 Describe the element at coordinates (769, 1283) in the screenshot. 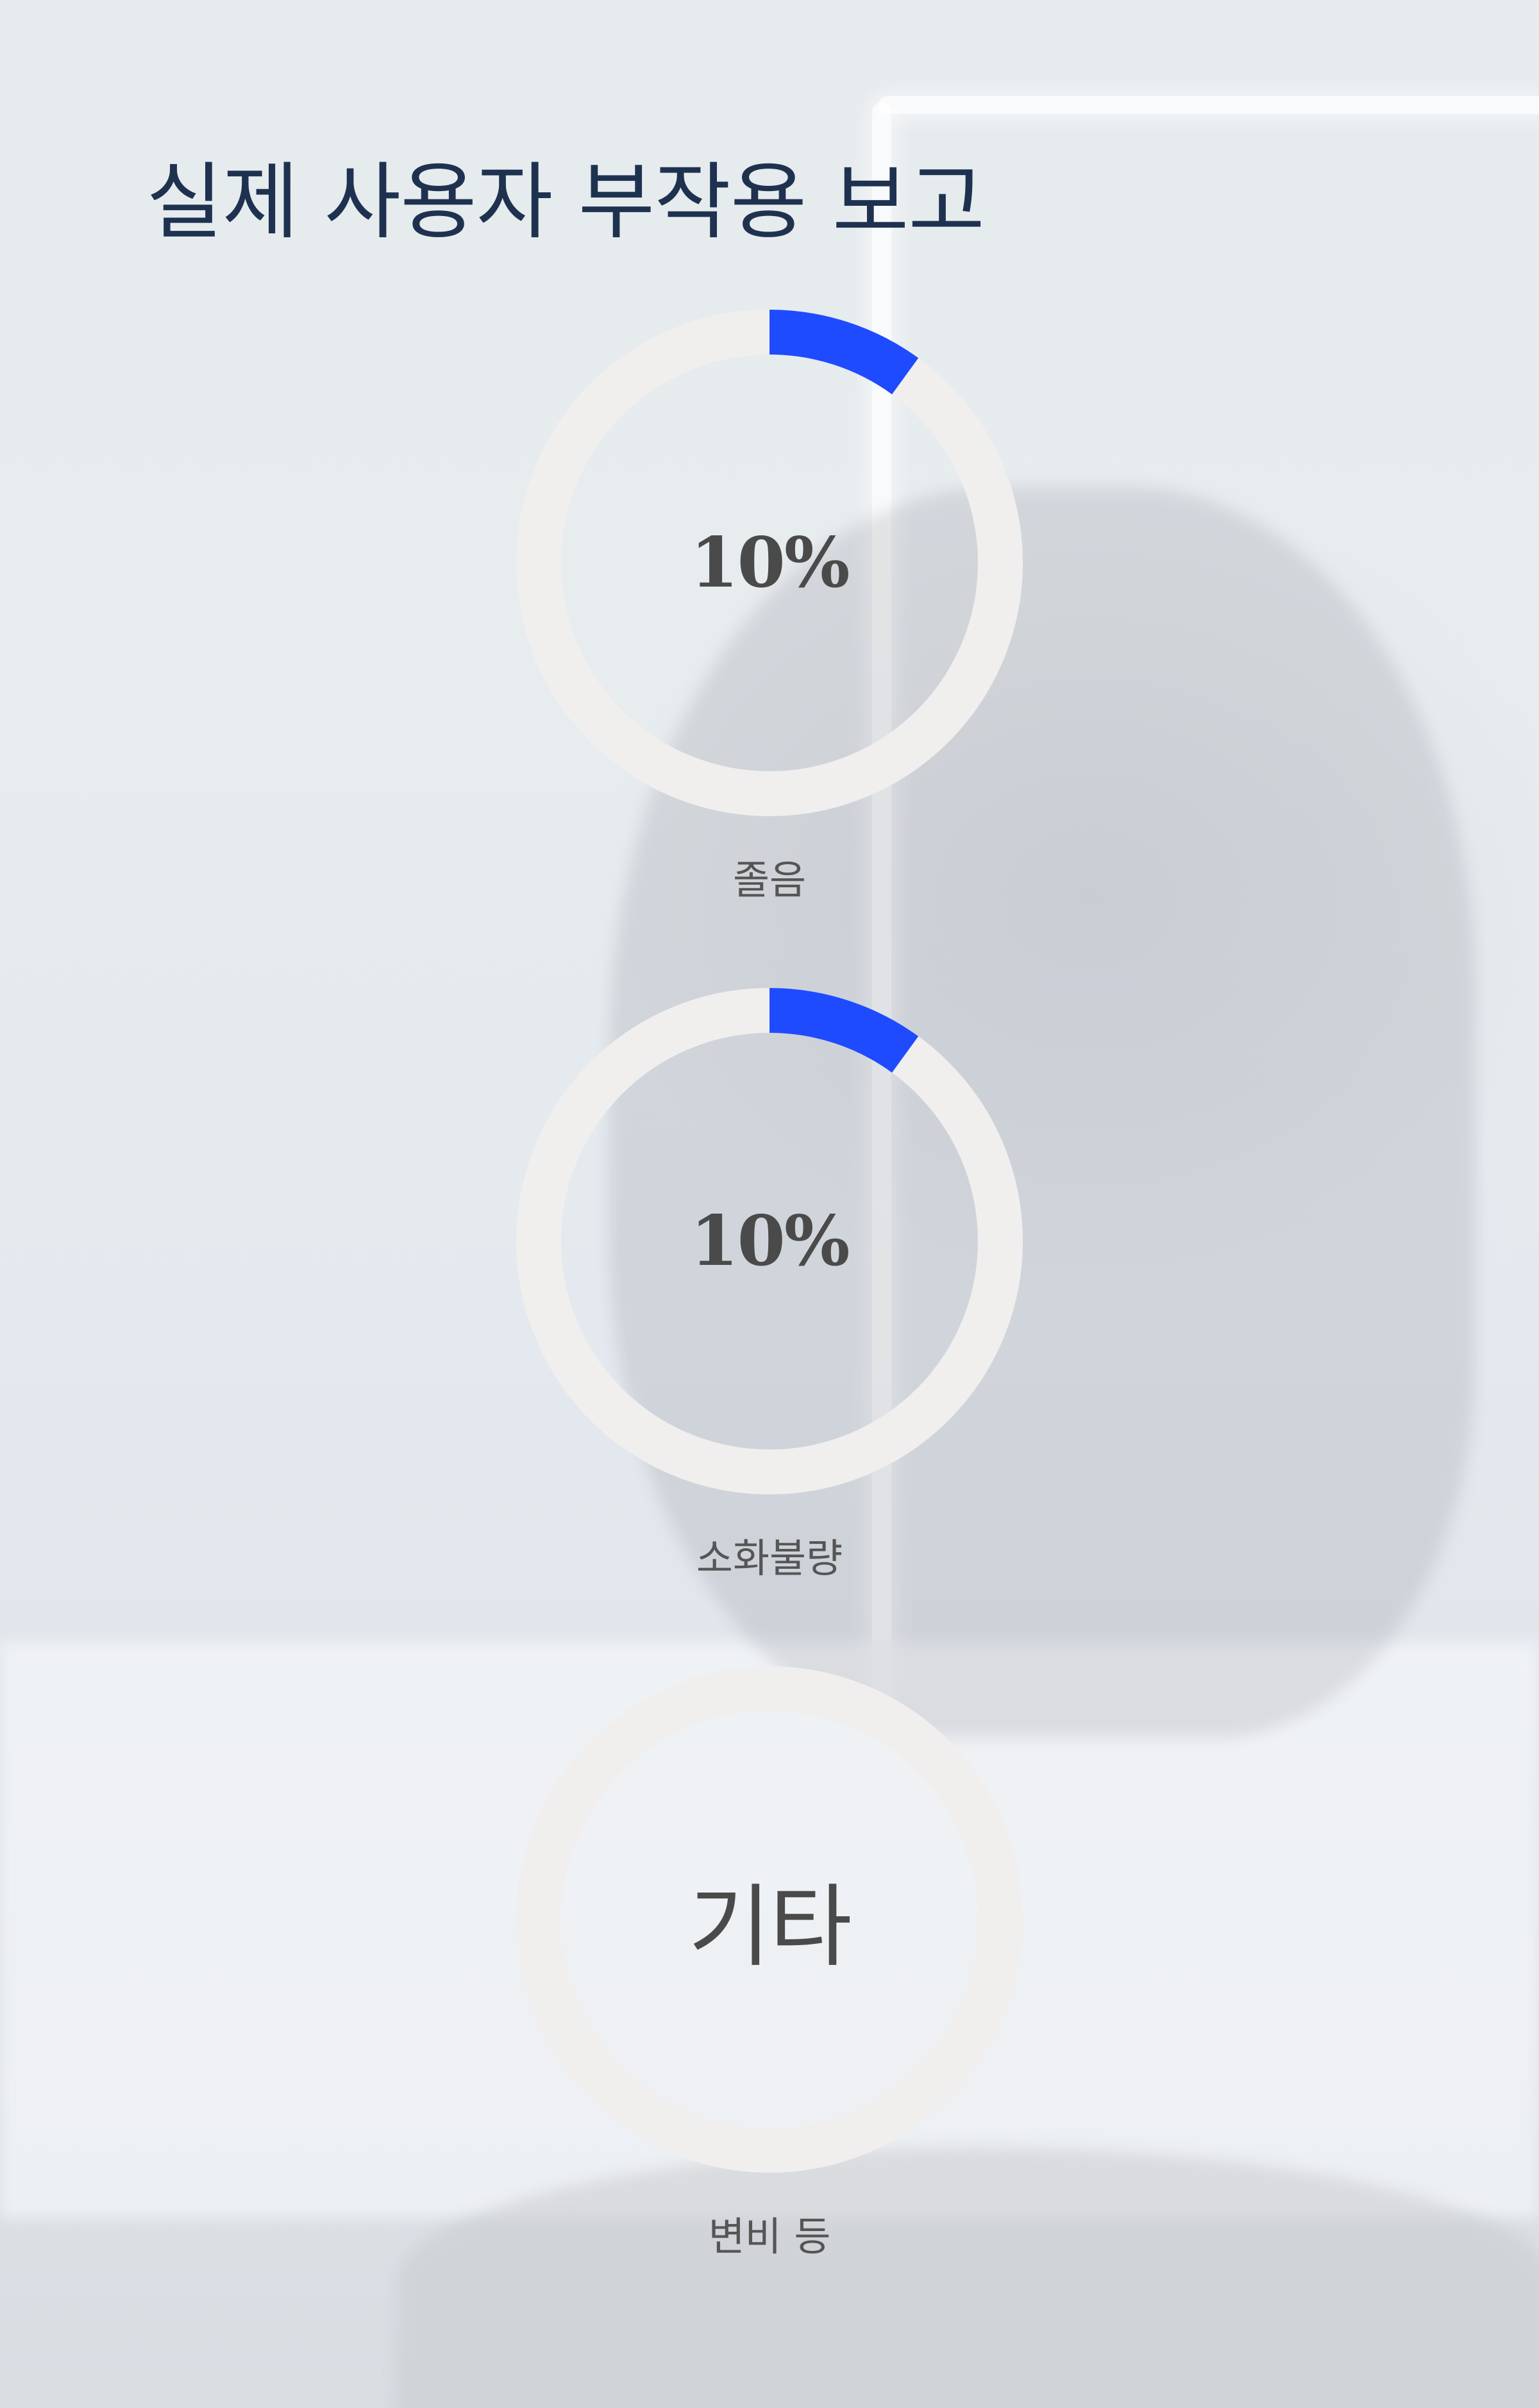

I see `stat-card-indigestion: 10% 소화불량` at that location.